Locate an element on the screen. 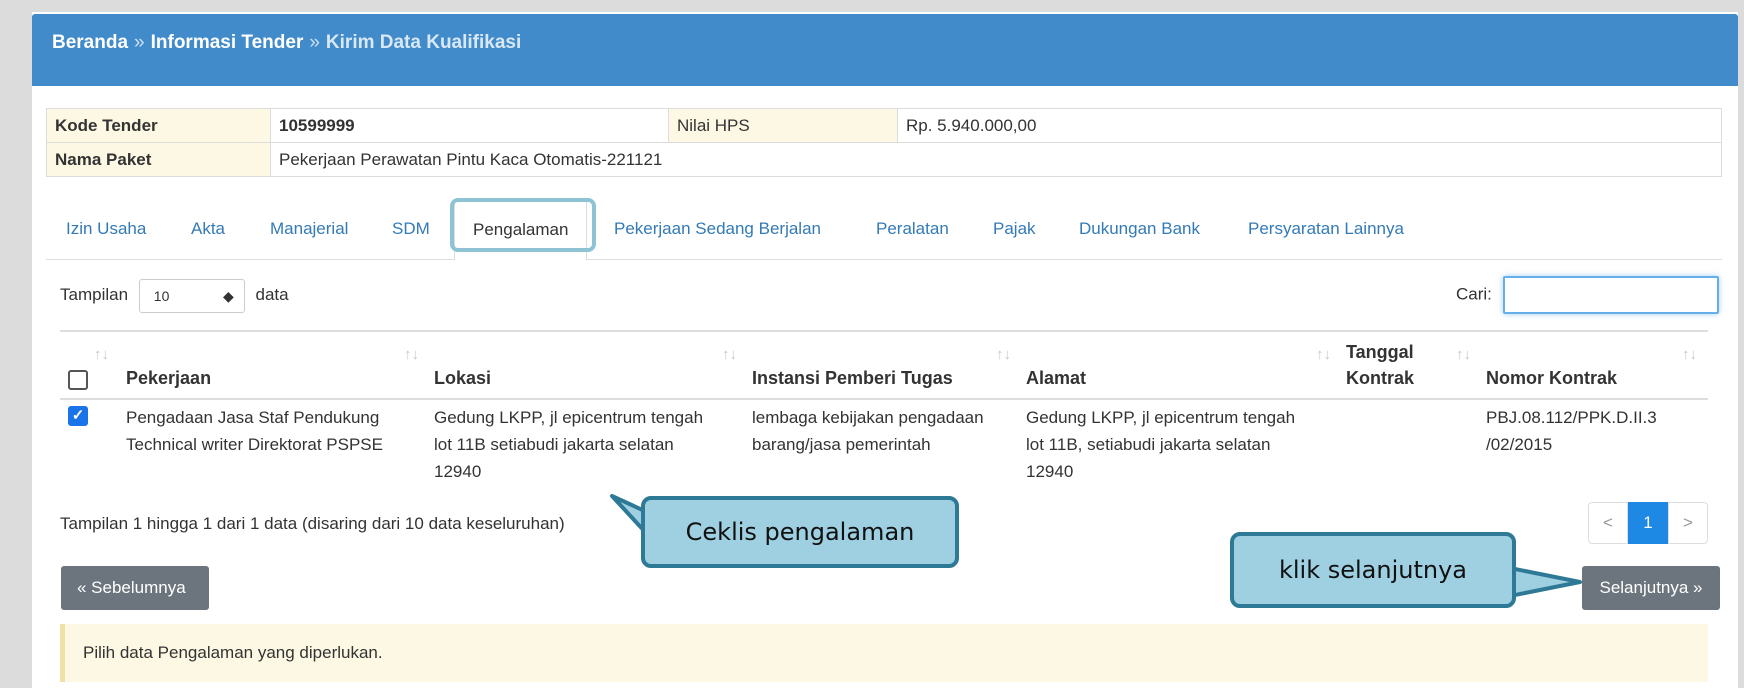 Image resolution: width=1744 pixels, height=688 pixels. pagination: < 1 > is located at coordinates (1648, 523).